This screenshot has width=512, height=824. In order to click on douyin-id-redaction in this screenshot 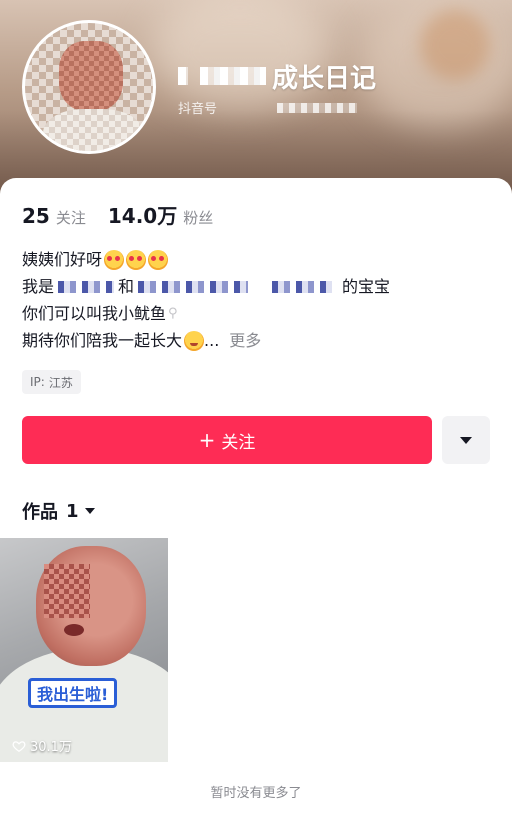, I will do `click(317, 107)`.